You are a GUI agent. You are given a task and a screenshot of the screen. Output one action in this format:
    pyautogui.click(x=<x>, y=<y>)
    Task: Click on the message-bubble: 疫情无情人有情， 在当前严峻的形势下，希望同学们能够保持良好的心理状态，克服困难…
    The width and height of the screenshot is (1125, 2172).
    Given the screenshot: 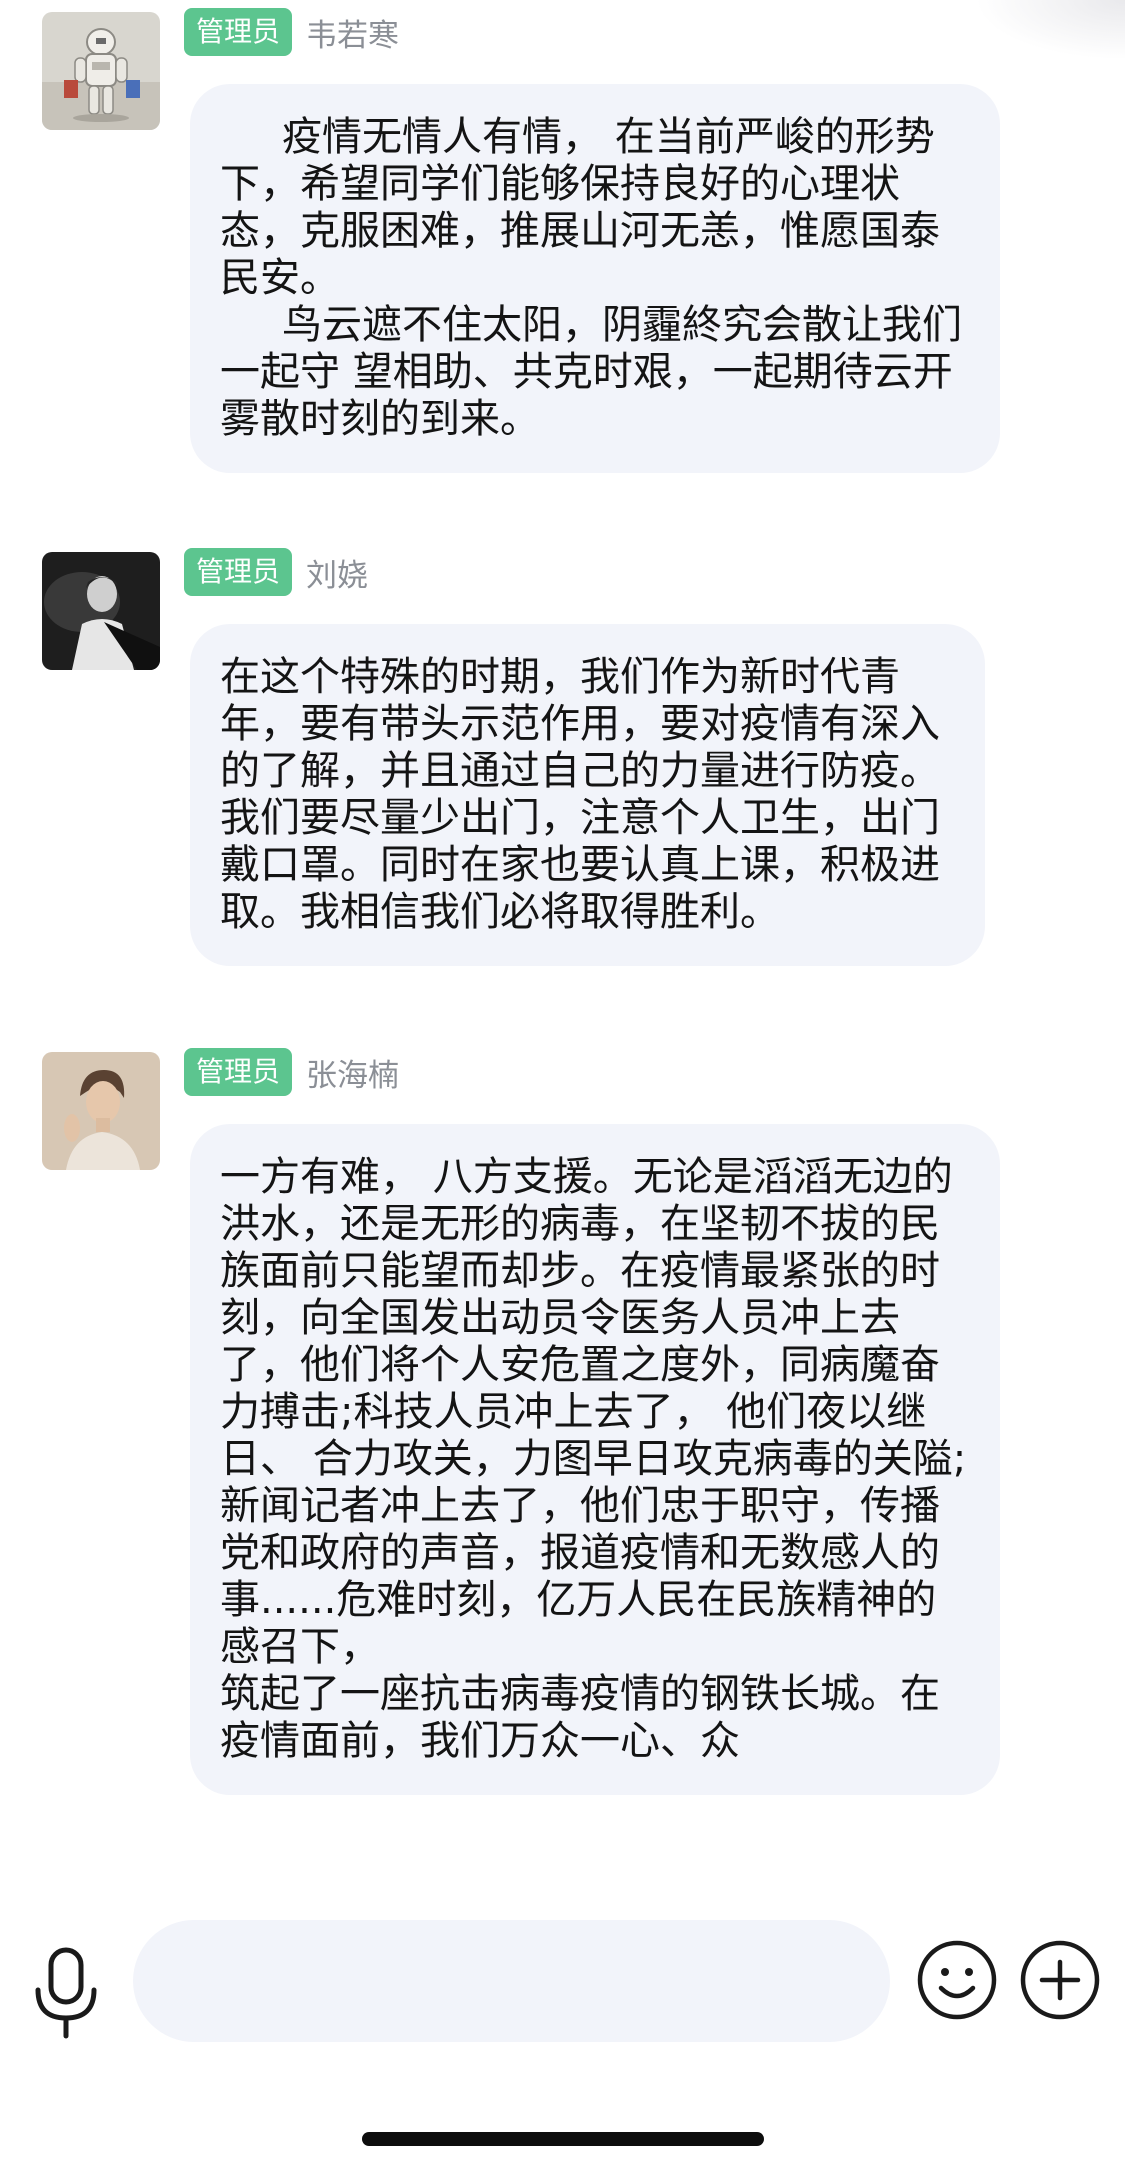 What is the action you would take?
    pyautogui.click(x=595, y=278)
    